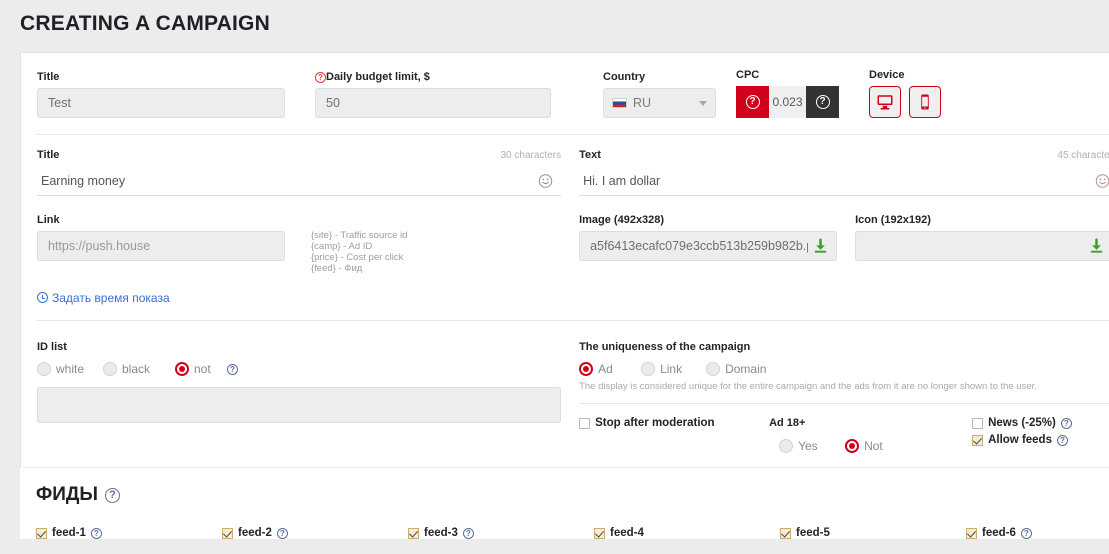  I want to click on link-input, so click(161, 246).